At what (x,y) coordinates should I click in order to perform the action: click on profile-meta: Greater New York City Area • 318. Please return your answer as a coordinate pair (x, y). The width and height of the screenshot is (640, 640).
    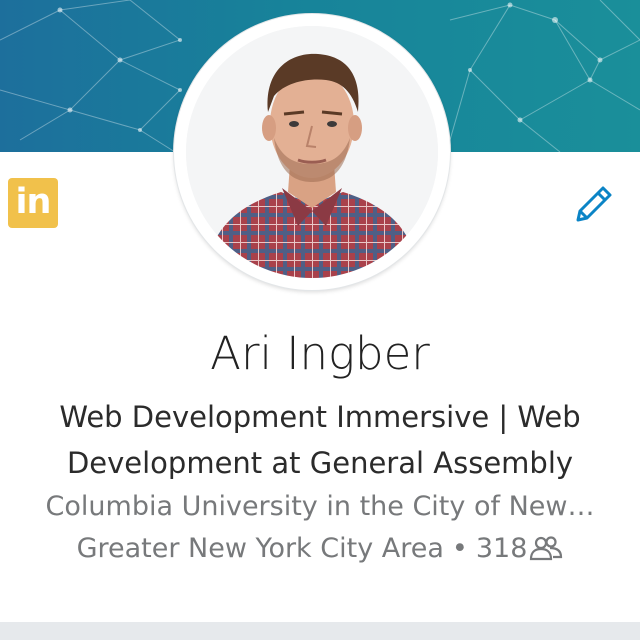
    Looking at the image, I should click on (320, 549).